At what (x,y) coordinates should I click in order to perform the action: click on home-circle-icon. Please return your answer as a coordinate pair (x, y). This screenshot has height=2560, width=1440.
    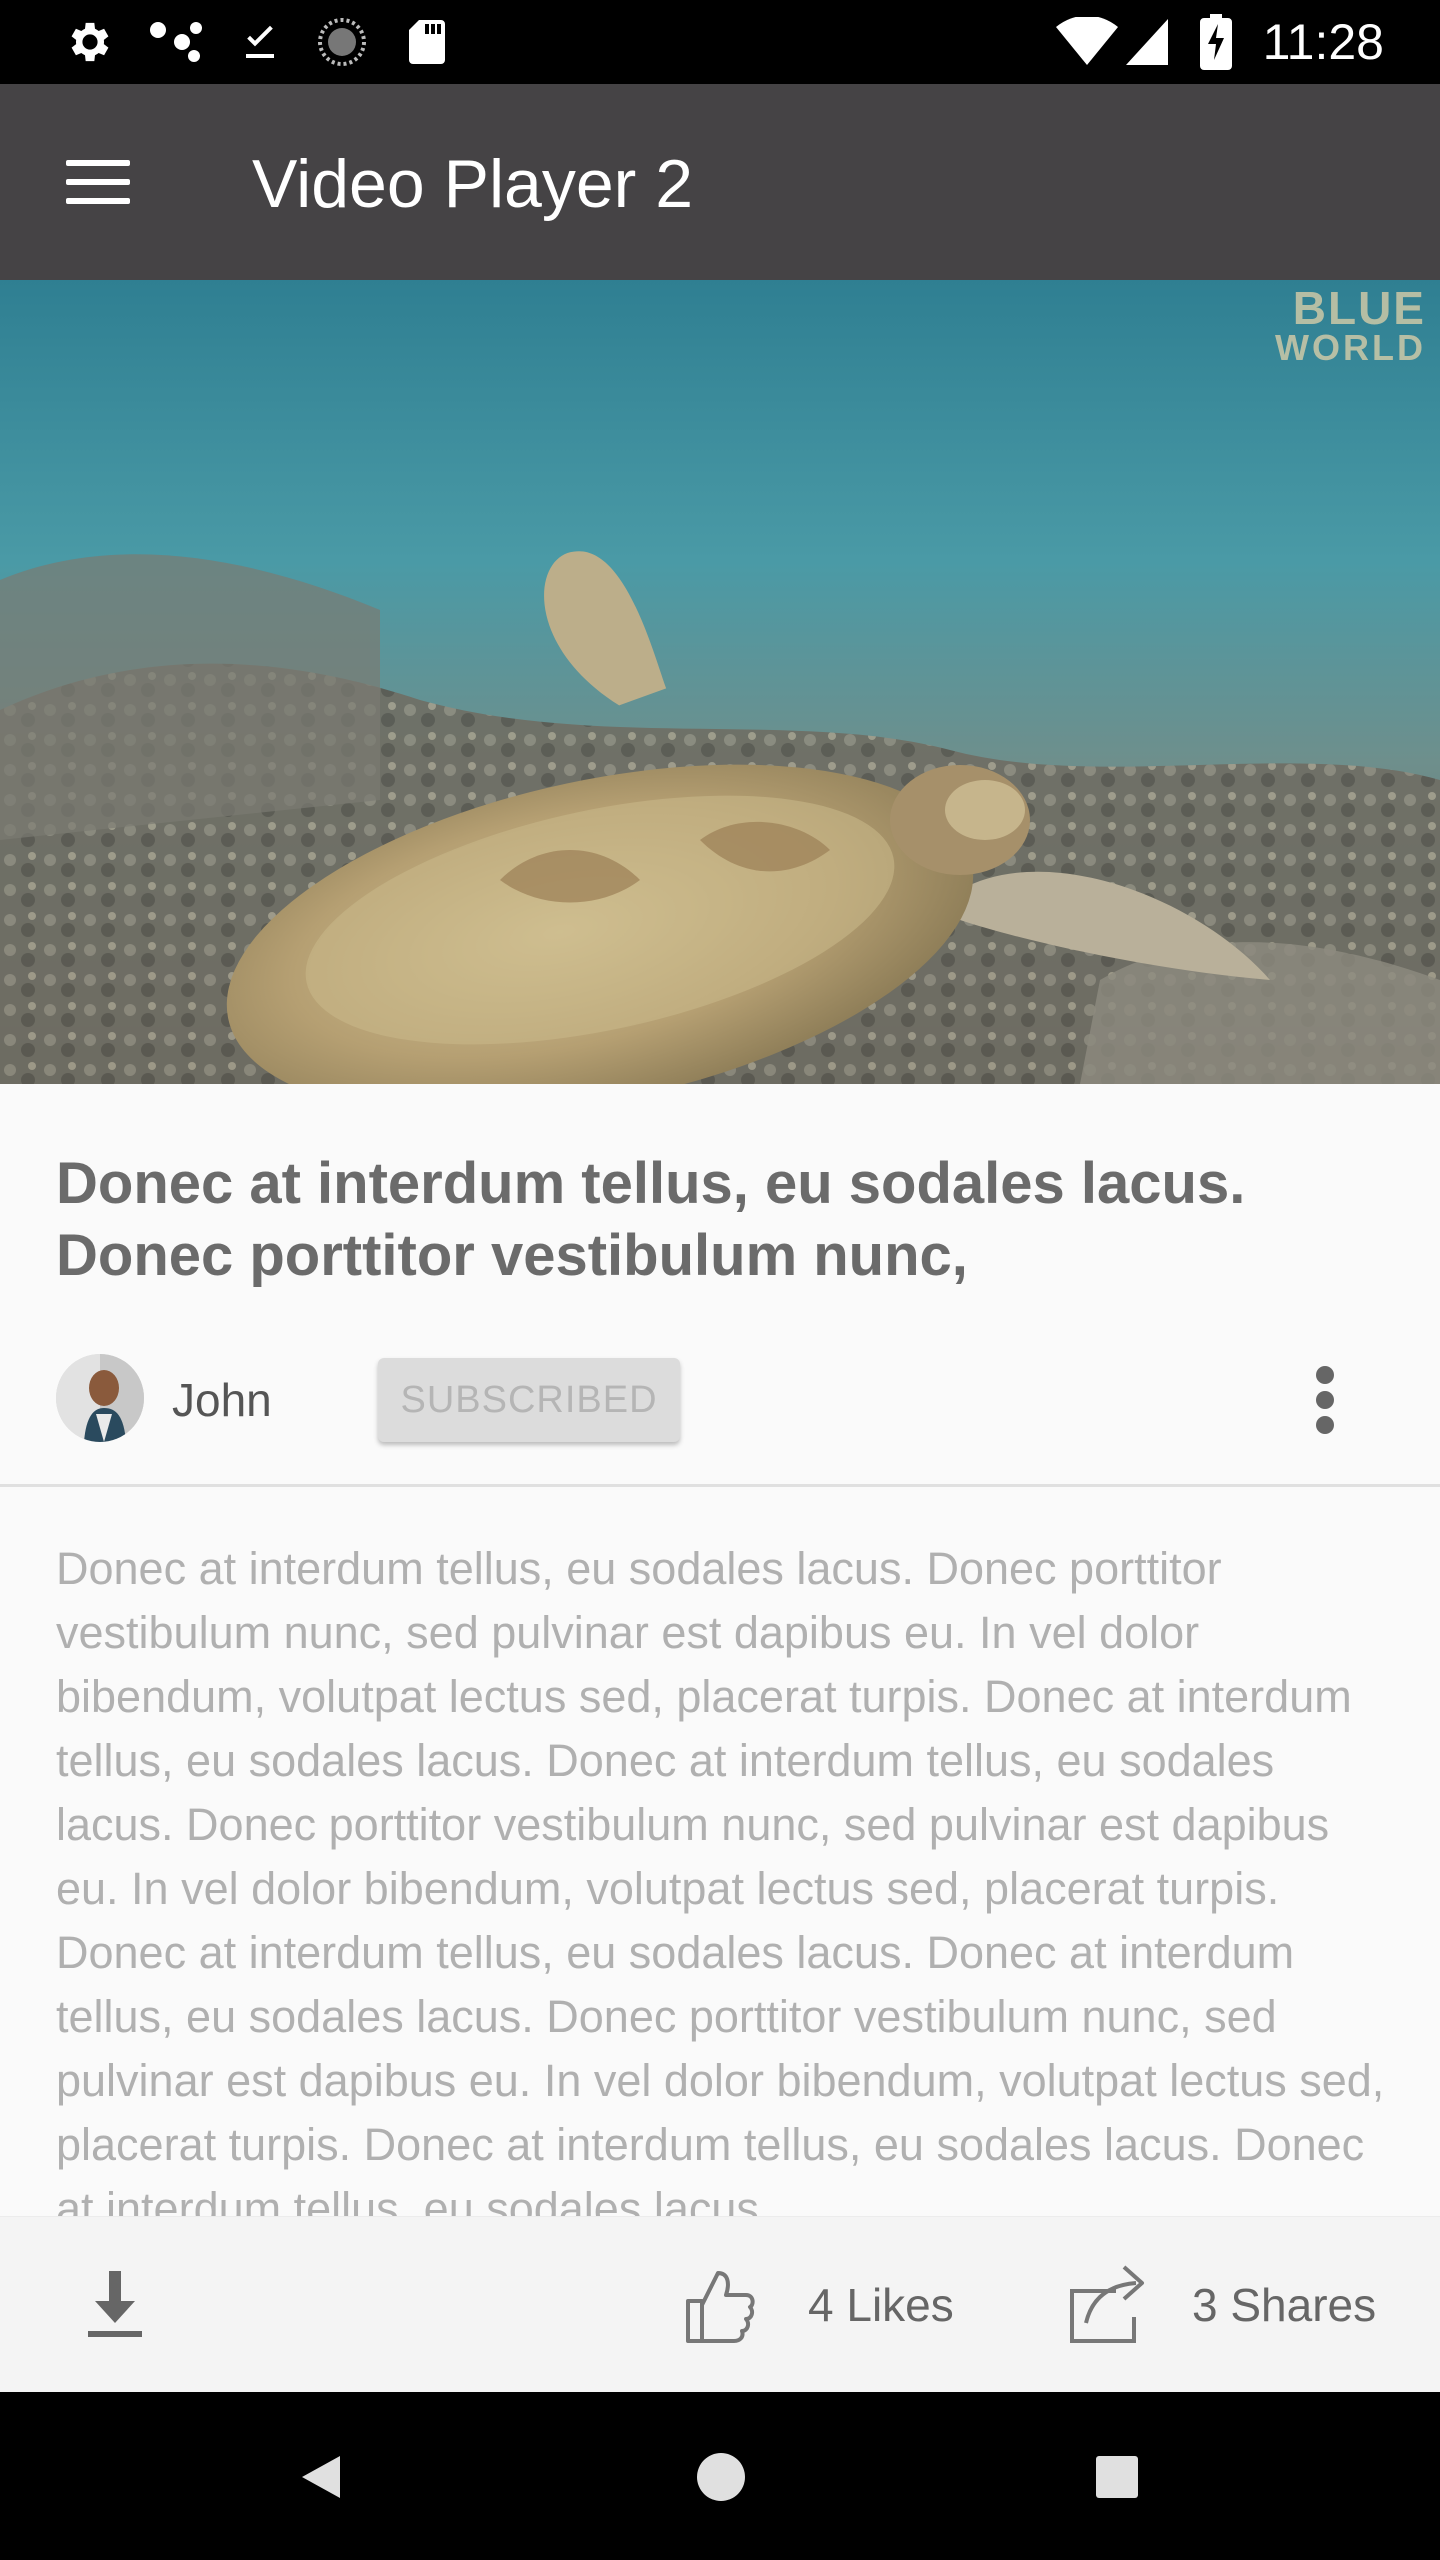
    Looking at the image, I should click on (721, 2477).